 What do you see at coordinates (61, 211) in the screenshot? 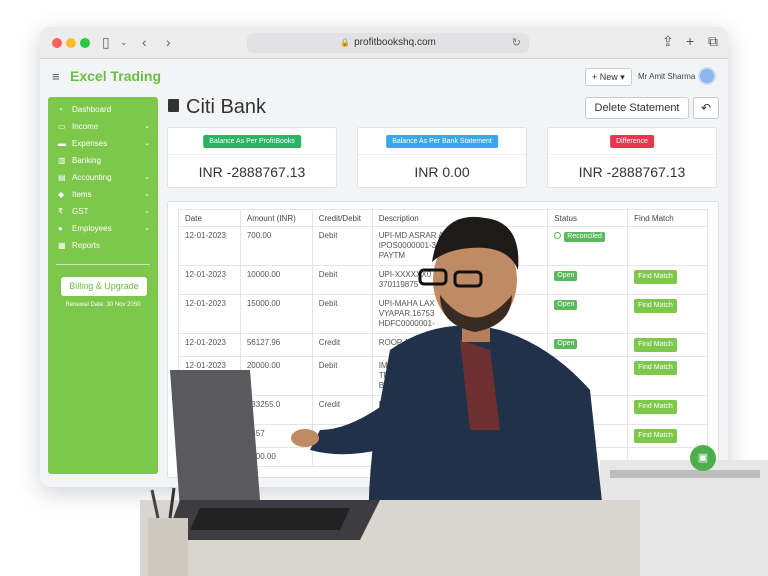
I see `rupee-icon: ₹` at bounding box center [61, 211].